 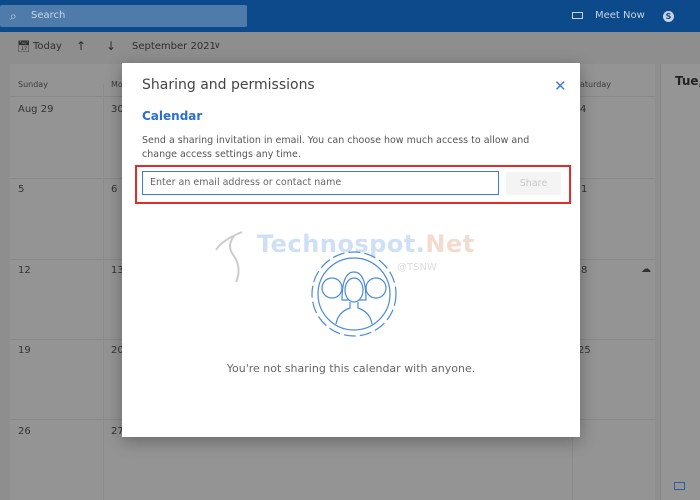 What do you see at coordinates (687, 81) in the screenshot?
I see `day-detail-title: Tue,` at bounding box center [687, 81].